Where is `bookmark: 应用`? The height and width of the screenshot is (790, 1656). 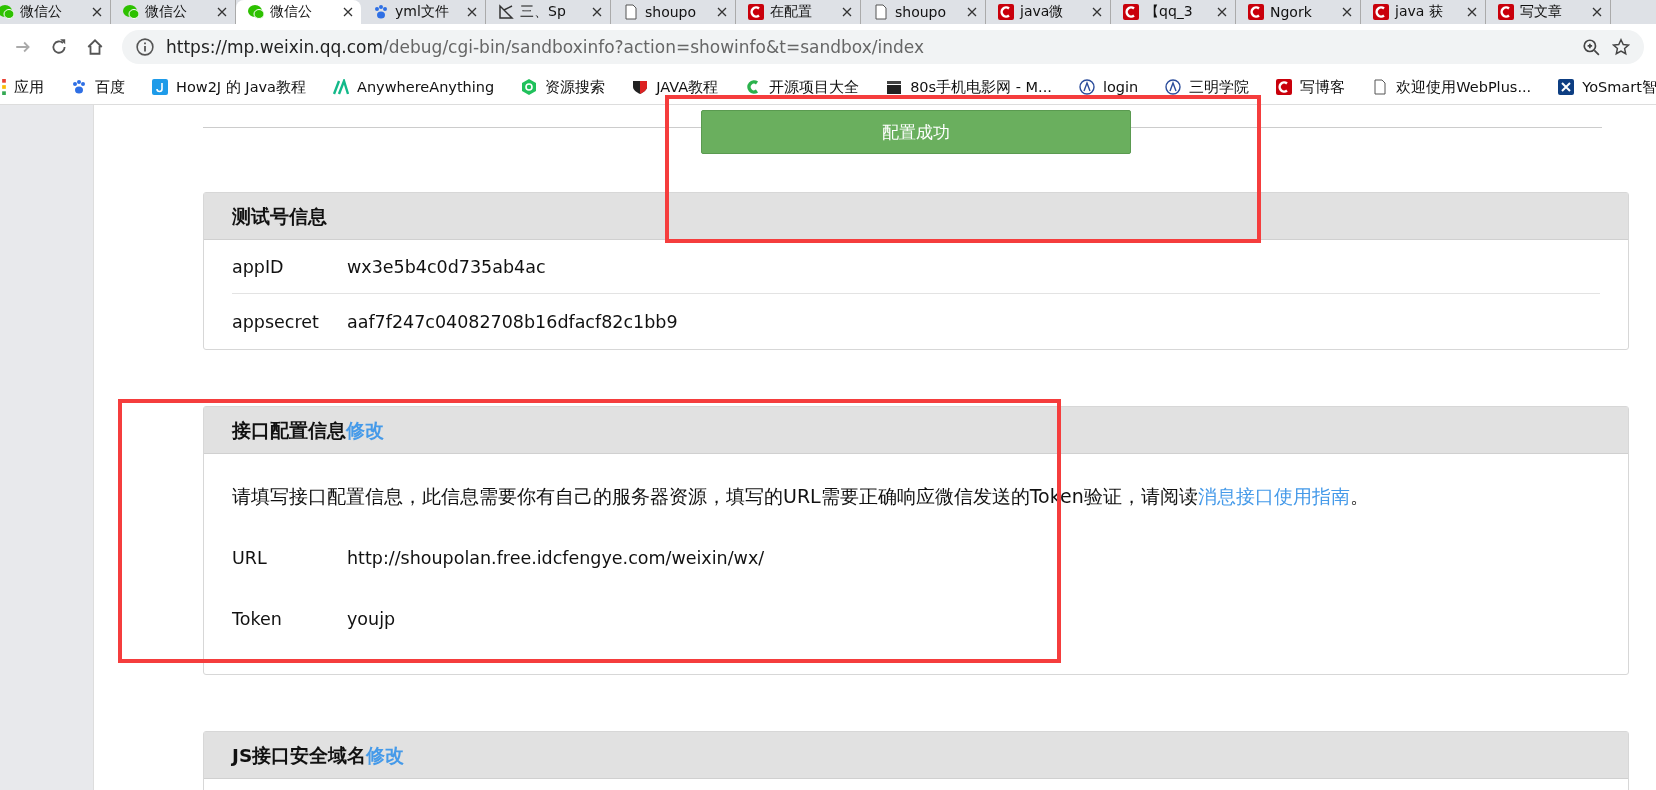
bookmark: 应用 is located at coordinates (23, 87).